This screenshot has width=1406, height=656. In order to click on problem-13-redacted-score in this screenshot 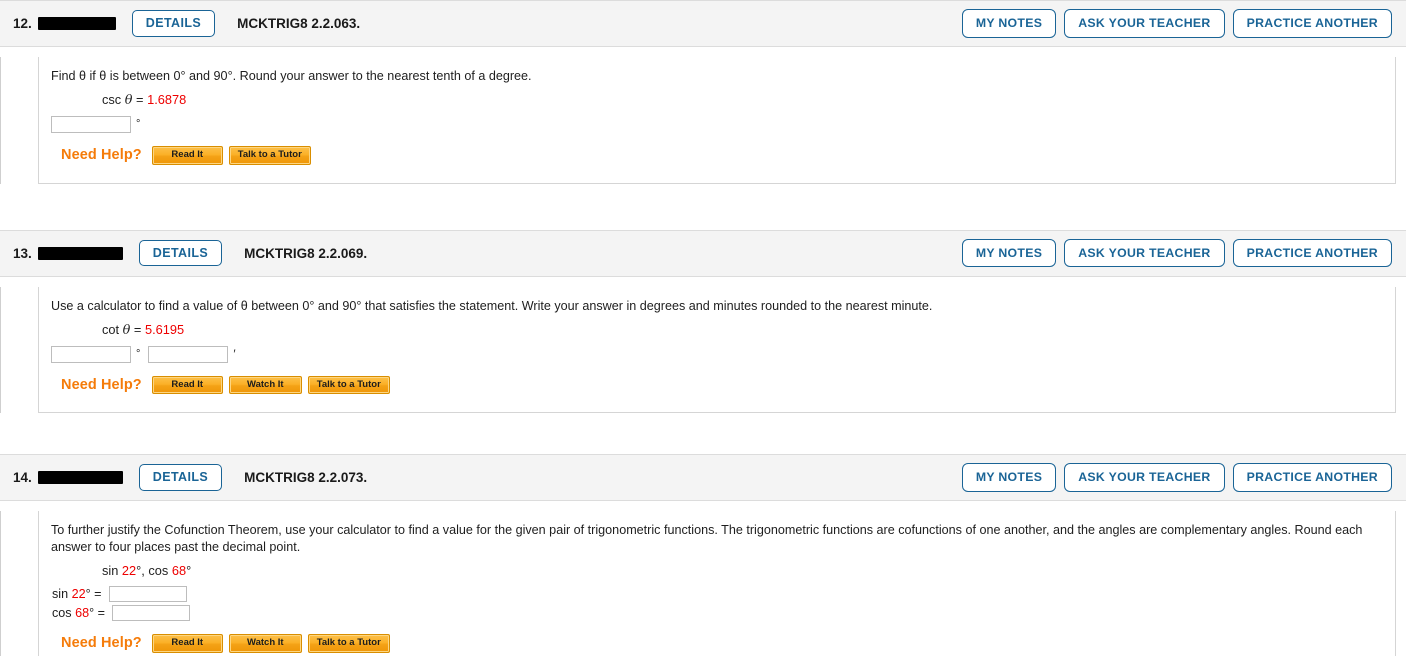, I will do `click(80, 253)`.